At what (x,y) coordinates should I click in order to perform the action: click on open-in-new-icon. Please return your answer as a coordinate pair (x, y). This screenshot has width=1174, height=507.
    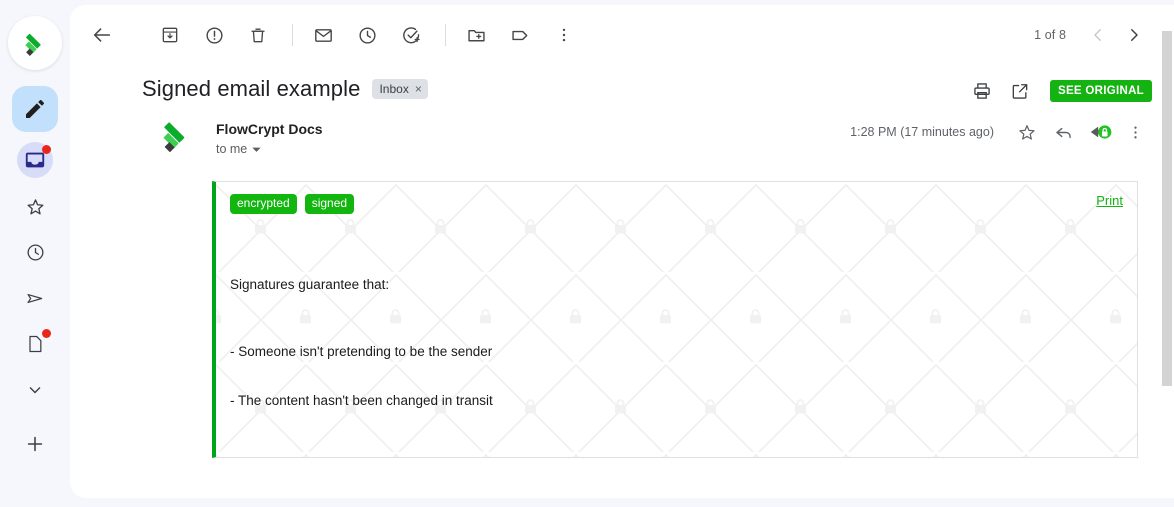
    Looking at the image, I should click on (1020, 91).